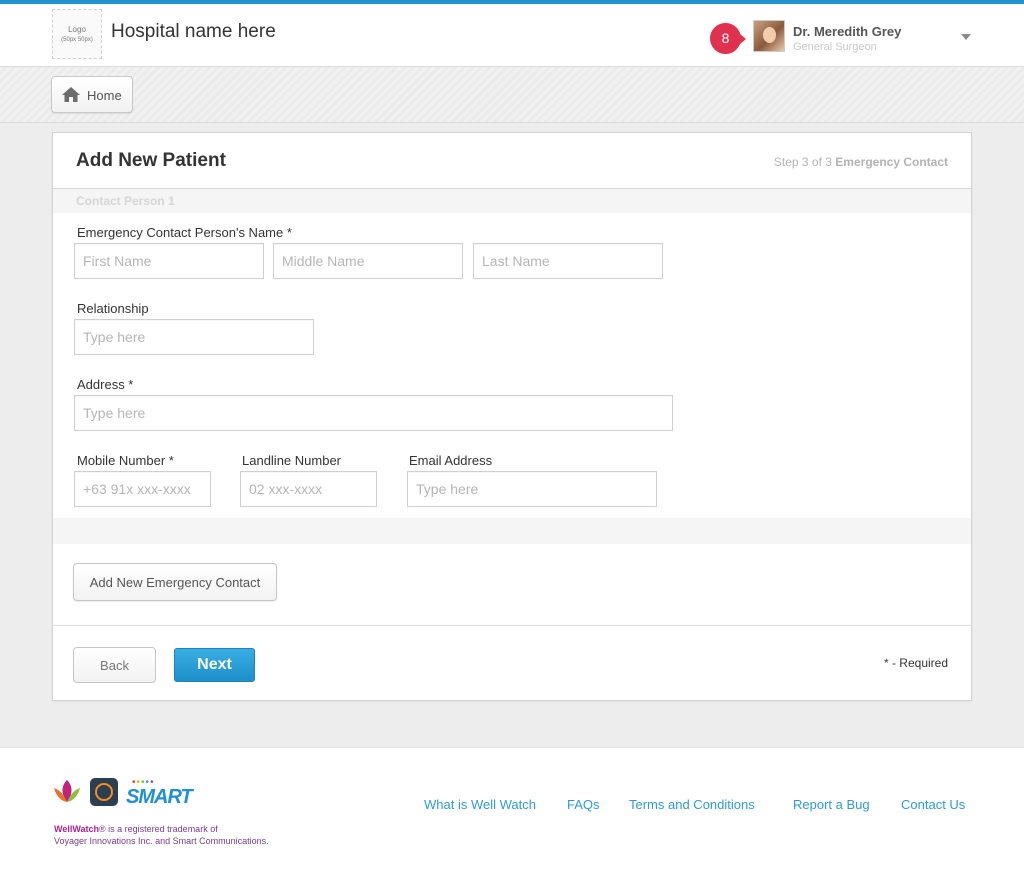 The width and height of the screenshot is (1024, 884). Describe the element at coordinates (104, 792) in the screenshot. I see `watch-app-icon` at that location.